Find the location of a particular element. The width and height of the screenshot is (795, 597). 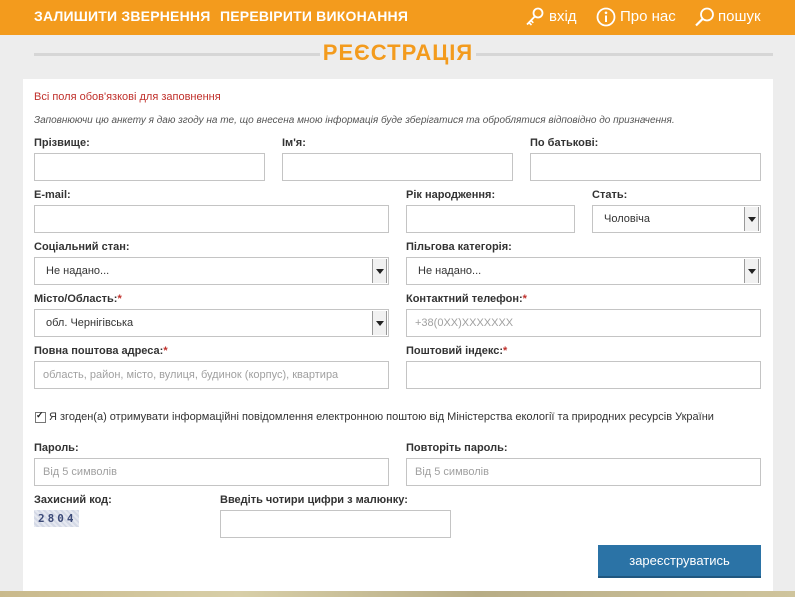

captcha-label: Захисний код: is located at coordinates (73, 500).